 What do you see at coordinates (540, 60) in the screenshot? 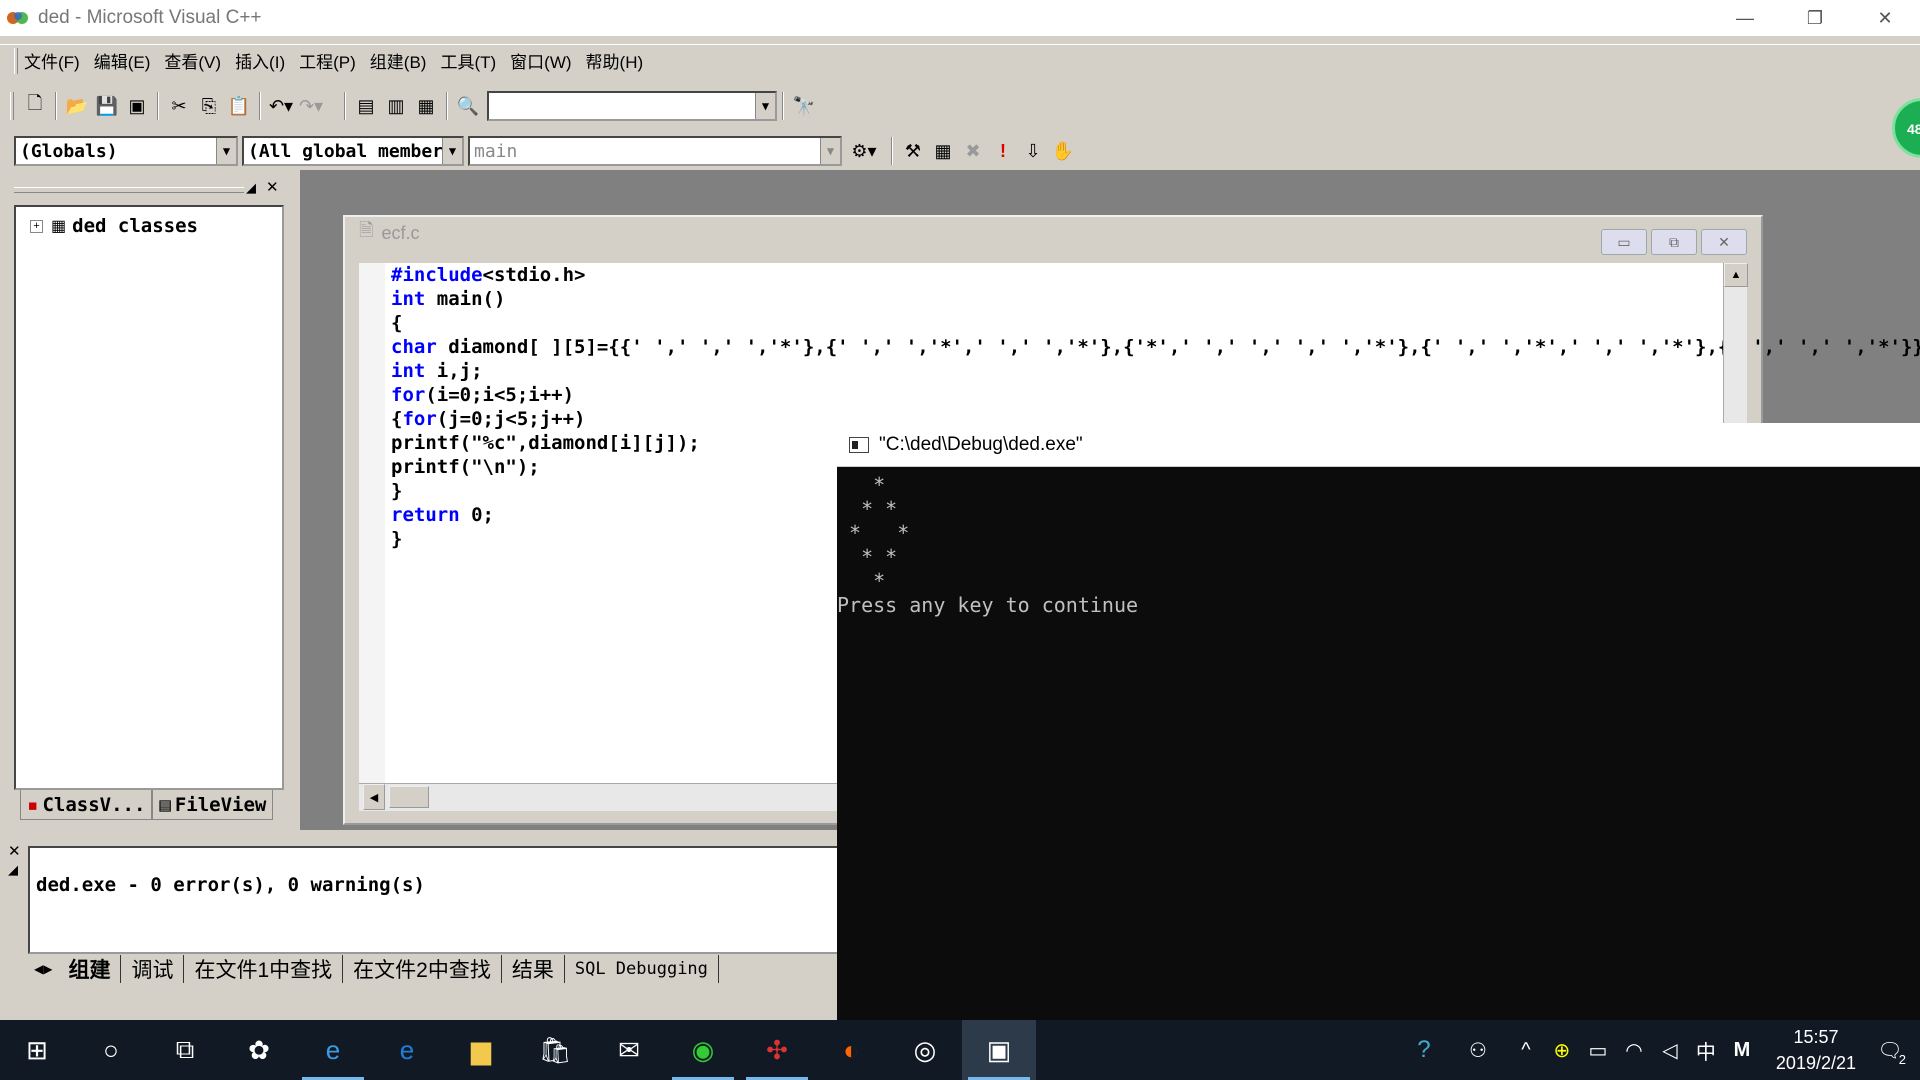
I see `menu-window: 窗口(W)` at bounding box center [540, 60].